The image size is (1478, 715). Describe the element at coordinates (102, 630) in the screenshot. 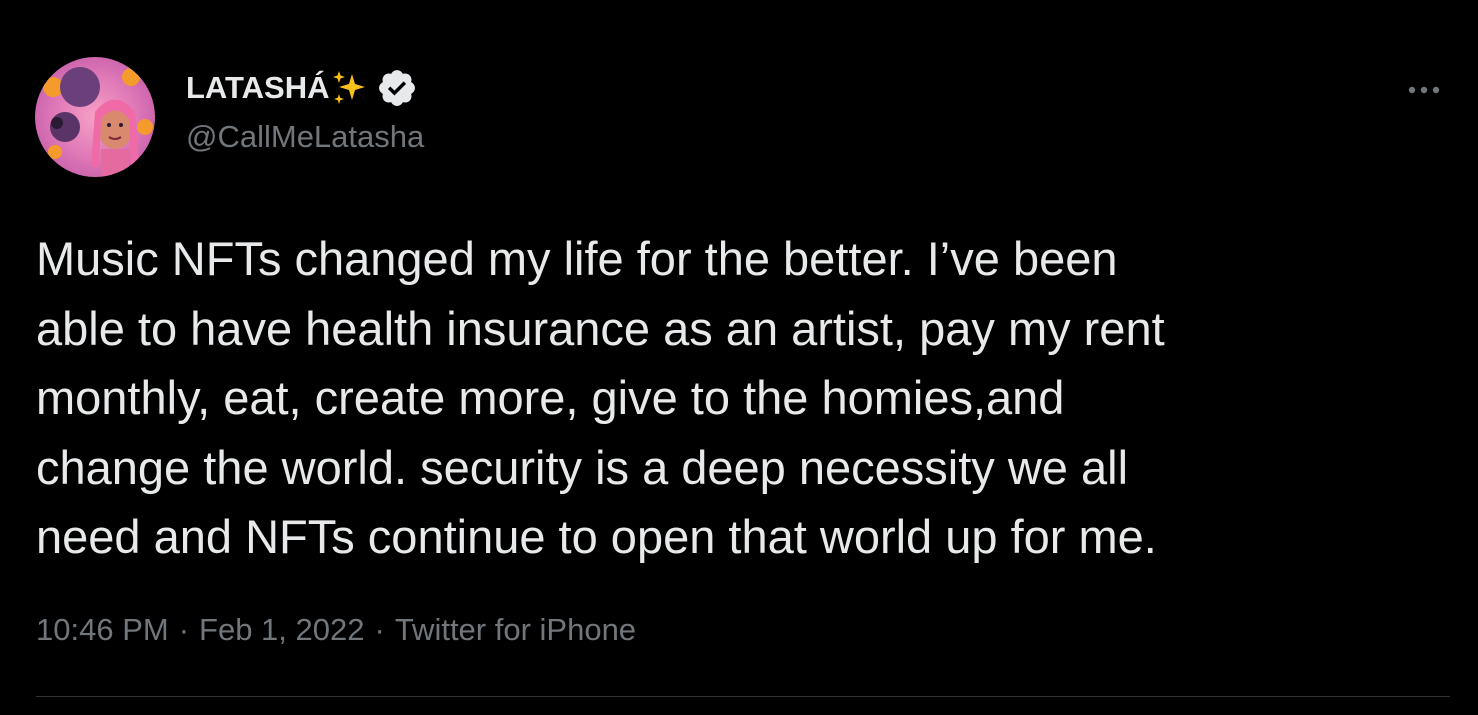

I see `tweet-time: 10:46 PM` at that location.